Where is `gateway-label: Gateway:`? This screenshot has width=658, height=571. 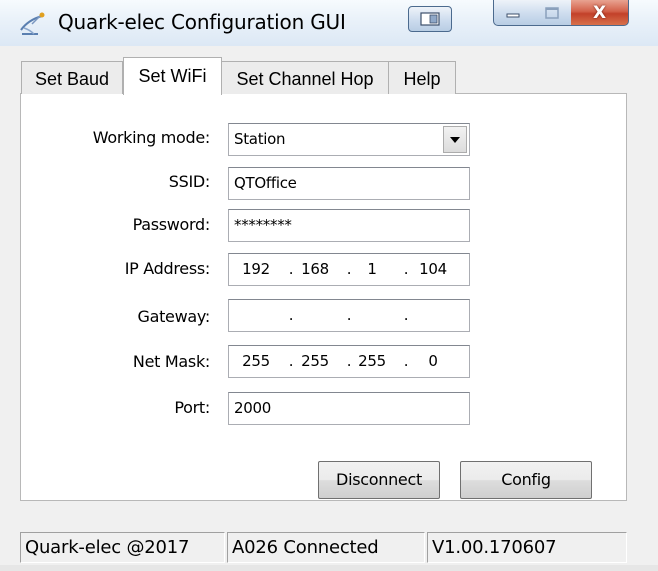 gateway-label: Gateway: is located at coordinates (173, 316).